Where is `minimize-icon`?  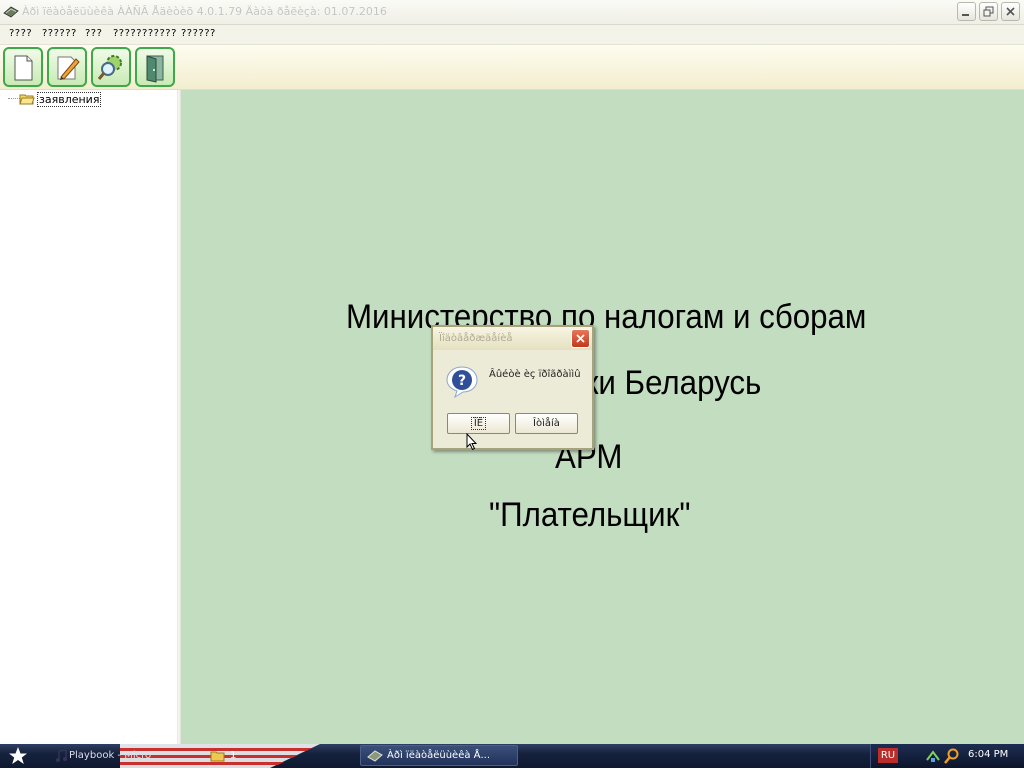
minimize-icon is located at coordinates (965, 15).